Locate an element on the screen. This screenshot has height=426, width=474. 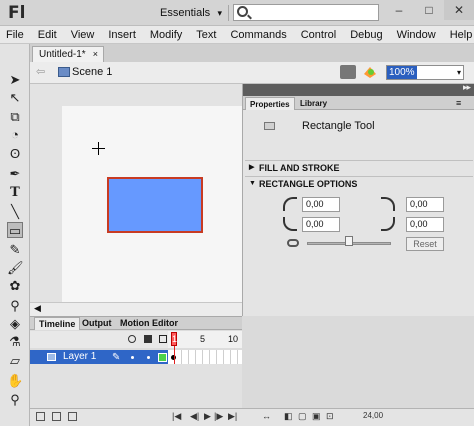
text-tool-icon: T is located at coordinates (15, 193).